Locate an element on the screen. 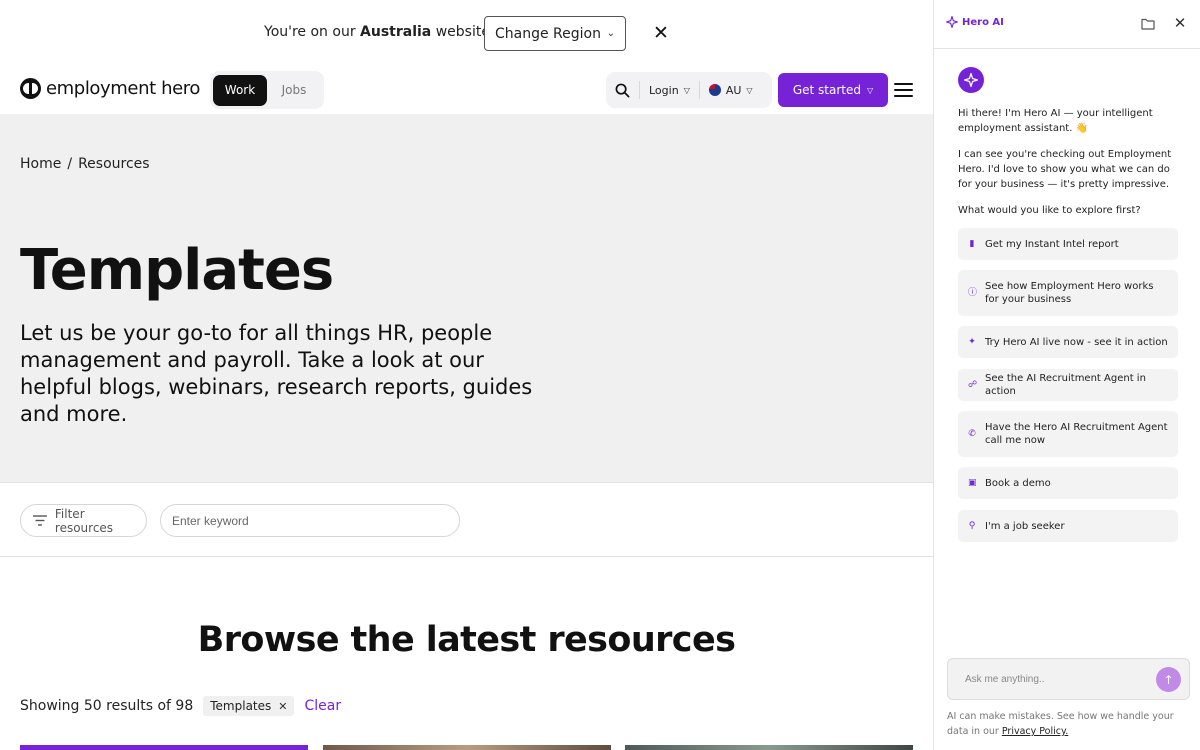 The width and height of the screenshot is (1200, 750). option-book-demo: ▣ Book a demo is located at coordinates (1068, 483).